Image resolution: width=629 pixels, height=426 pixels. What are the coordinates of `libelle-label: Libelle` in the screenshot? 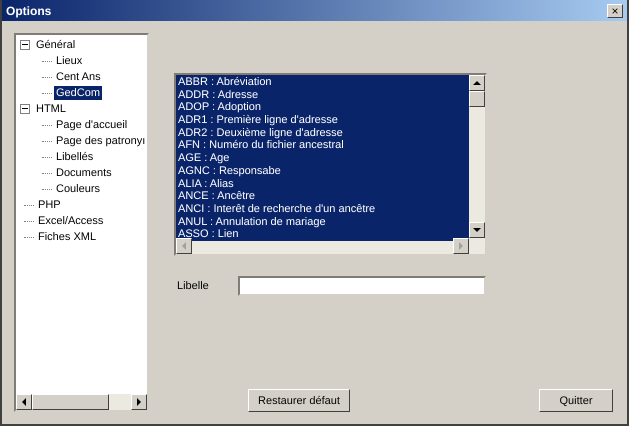 It's located at (193, 286).